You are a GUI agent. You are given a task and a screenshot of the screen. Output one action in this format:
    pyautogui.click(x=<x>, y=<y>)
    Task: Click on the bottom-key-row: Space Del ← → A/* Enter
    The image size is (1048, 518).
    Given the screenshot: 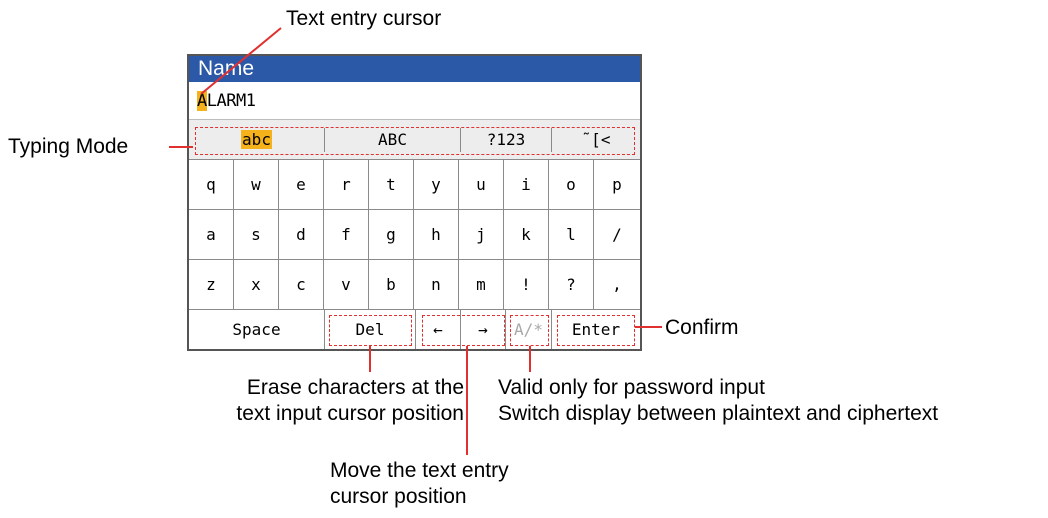 What is the action you would take?
    pyautogui.click(x=414, y=329)
    